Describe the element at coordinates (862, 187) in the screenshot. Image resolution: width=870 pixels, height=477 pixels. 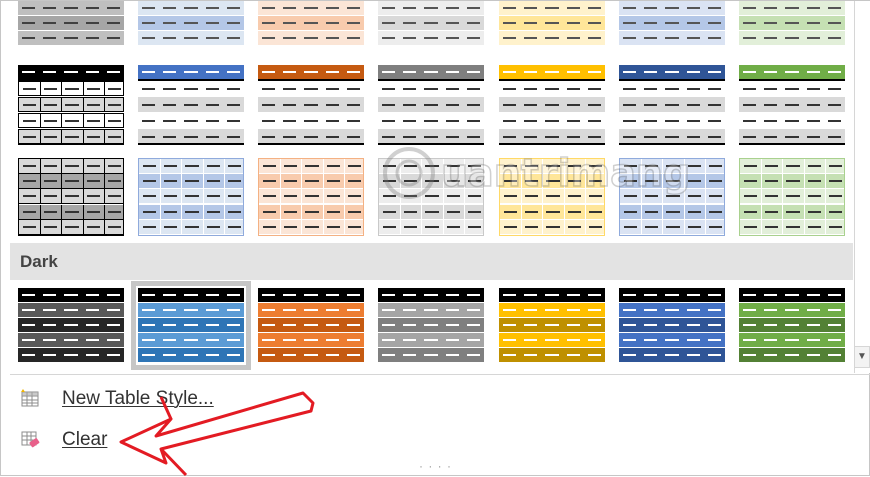
I see `gallery-scrollbar` at that location.